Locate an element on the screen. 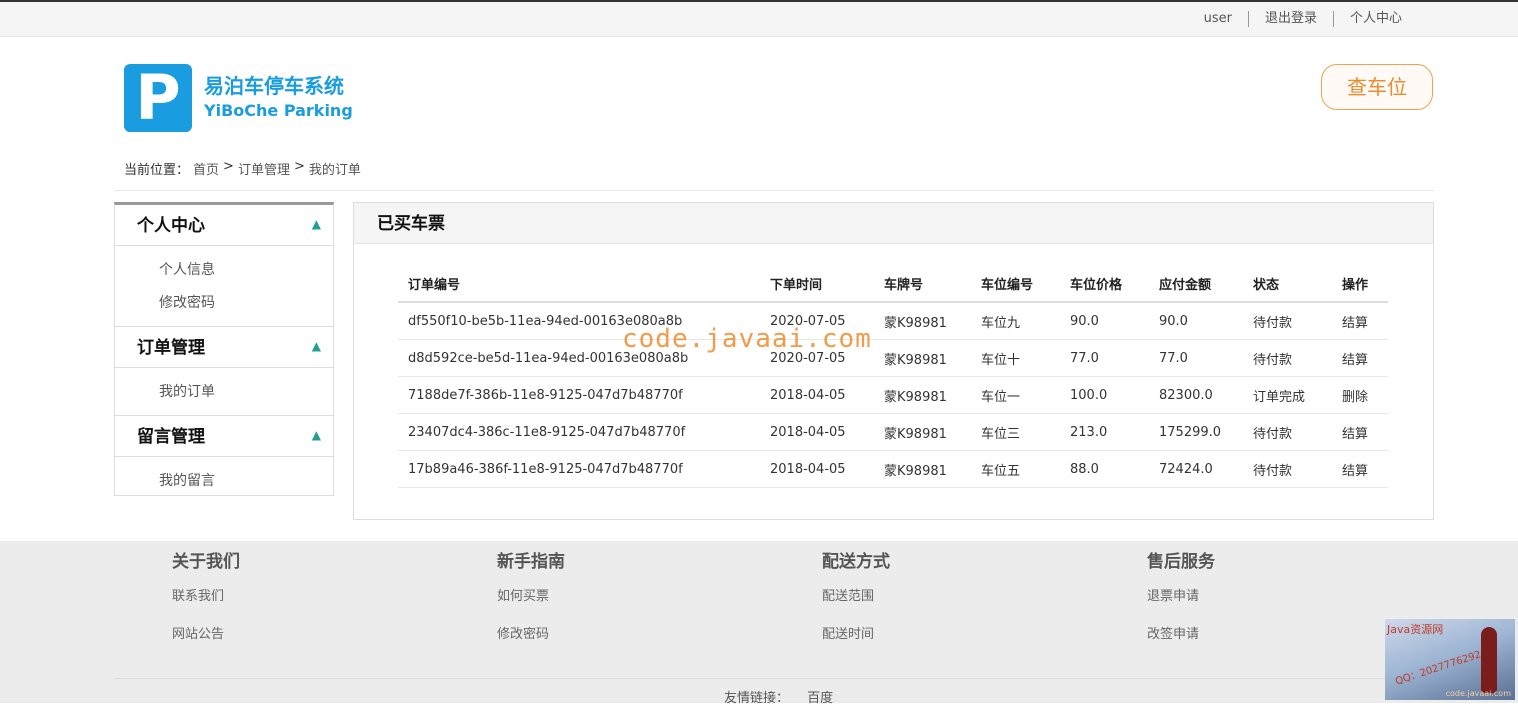 The image size is (1518, 706). sidebar-item-change-password: 修改密码 is located at coordinates (224, 303).